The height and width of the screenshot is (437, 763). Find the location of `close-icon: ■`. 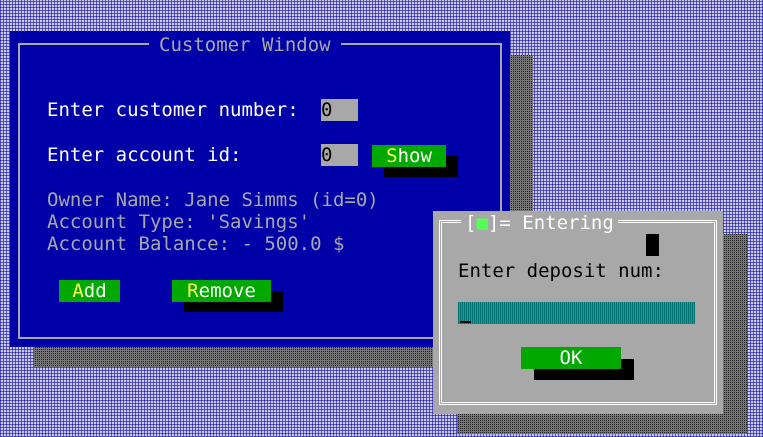

close-icon: ■ is located at coordinates (482, 223).